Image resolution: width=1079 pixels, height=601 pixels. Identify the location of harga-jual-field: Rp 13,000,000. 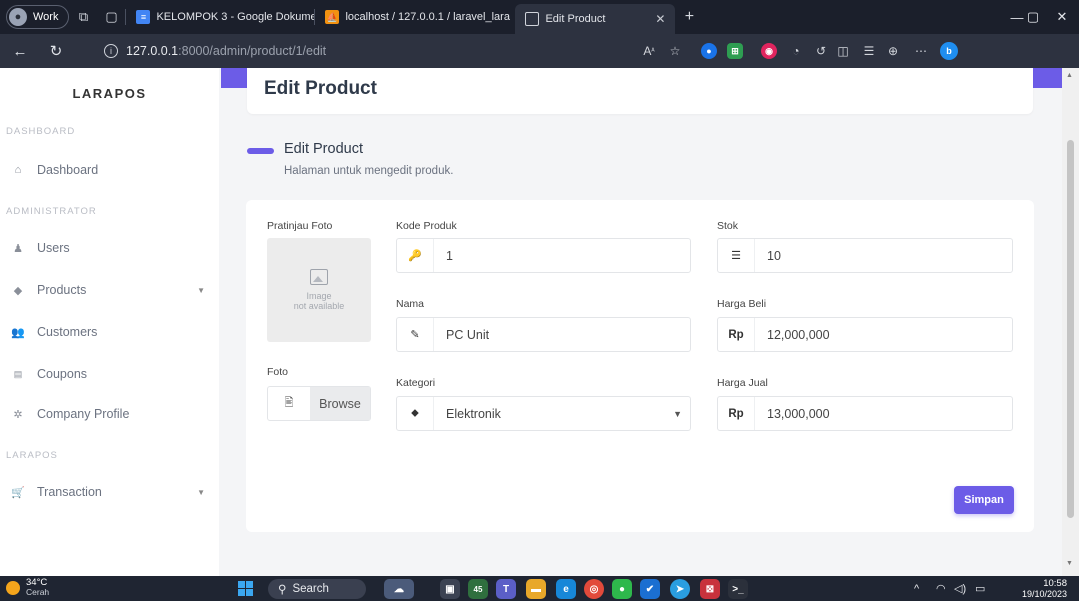
(865, 413).